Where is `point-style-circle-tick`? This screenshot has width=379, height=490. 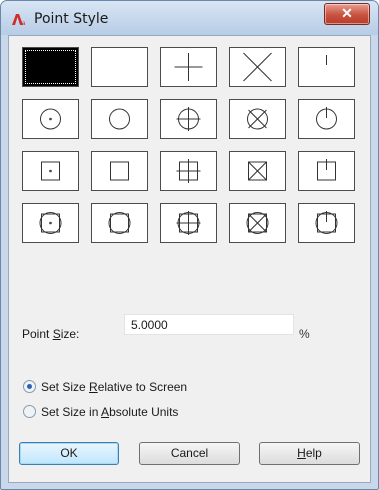 point-style-circle-tick is located at coordinates (326, 119).